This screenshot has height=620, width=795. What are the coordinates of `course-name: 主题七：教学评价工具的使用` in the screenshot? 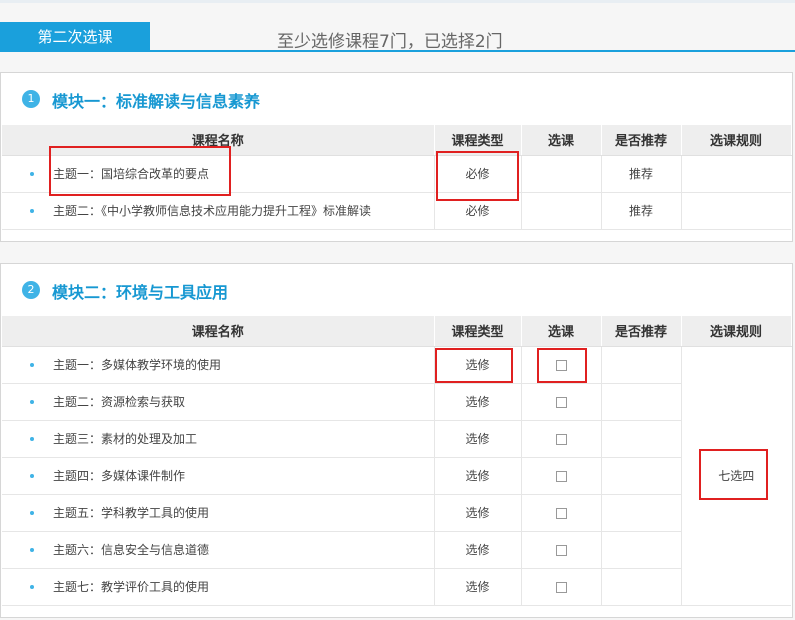 It's located at (131, 587).